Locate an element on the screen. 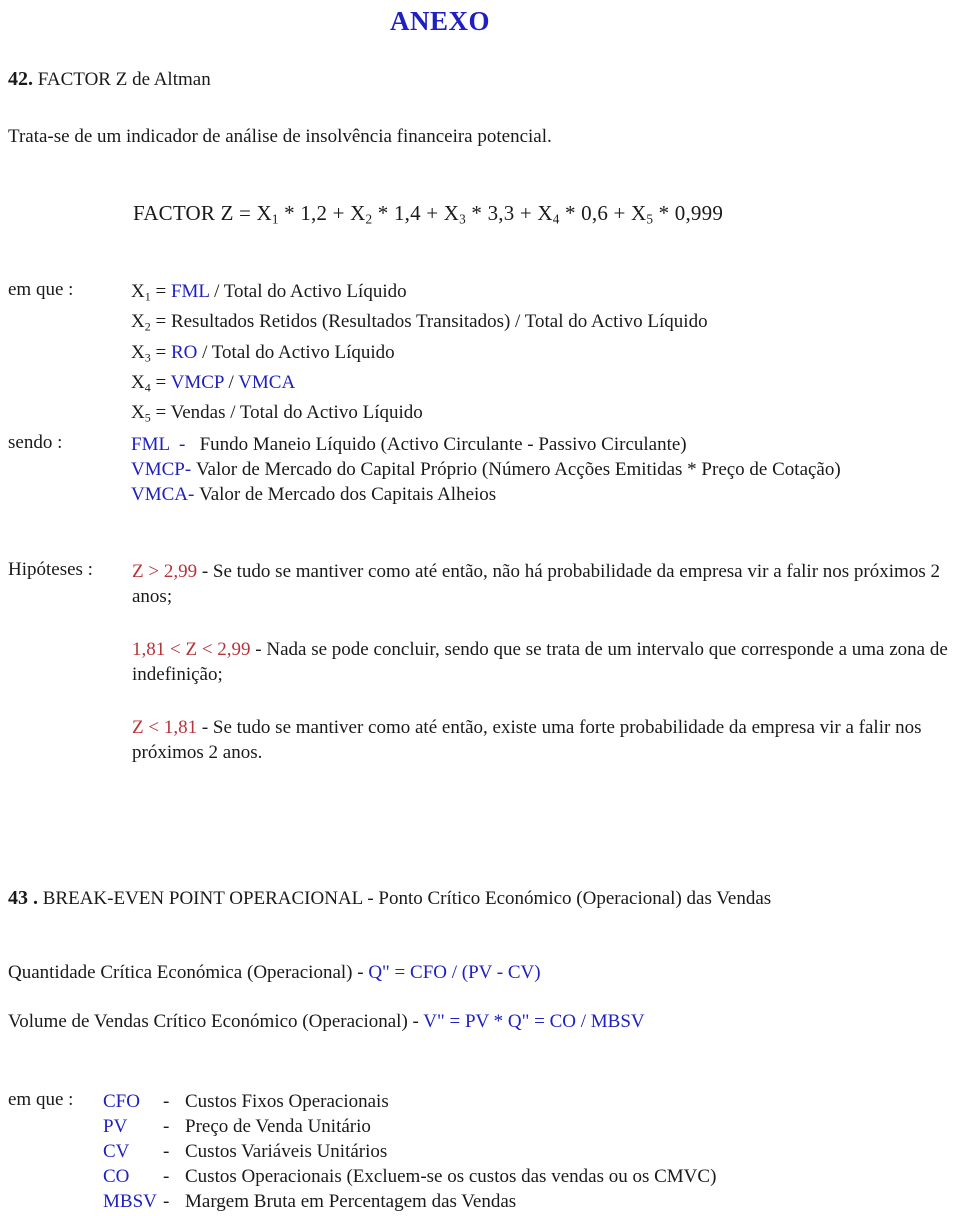 Image resolution: width=960 pixels, height=1216 pixels. legend-row-mbsv-text: Margem Bruta em Percentagem das Vendas is located at coordinates (351, 1201).